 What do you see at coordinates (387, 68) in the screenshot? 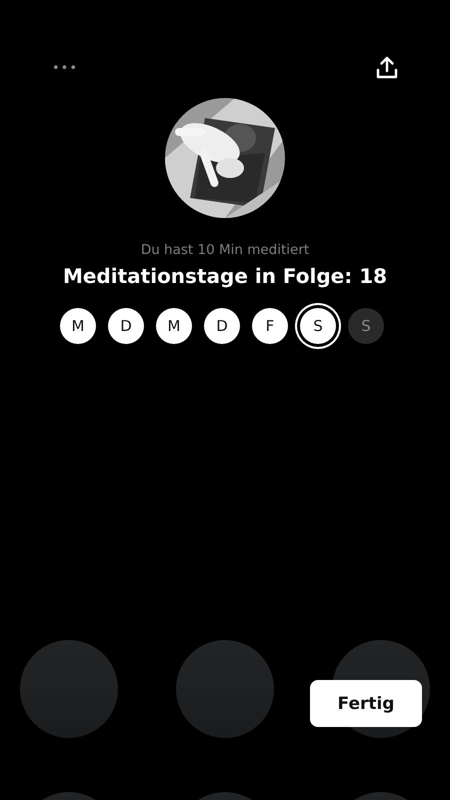
I see `share-icon` at bounding box center [387, 68].